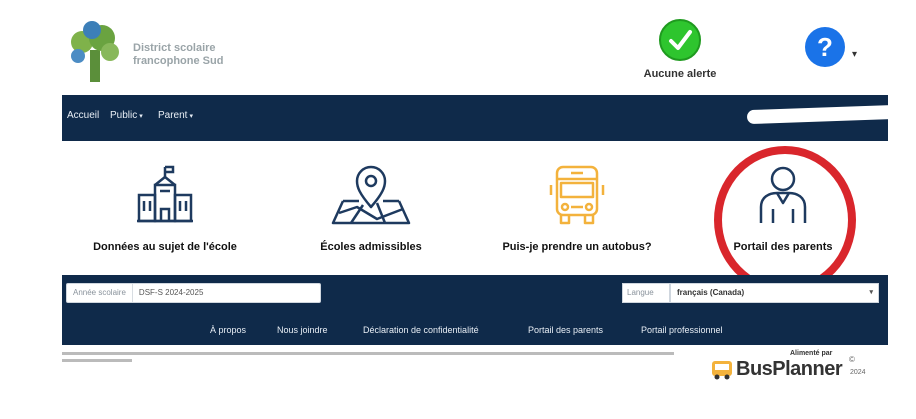  Describe the element at coordinates (171, 292) in the screenshot. I see `school-year-value: DSF-S 2024-2025` at that location.